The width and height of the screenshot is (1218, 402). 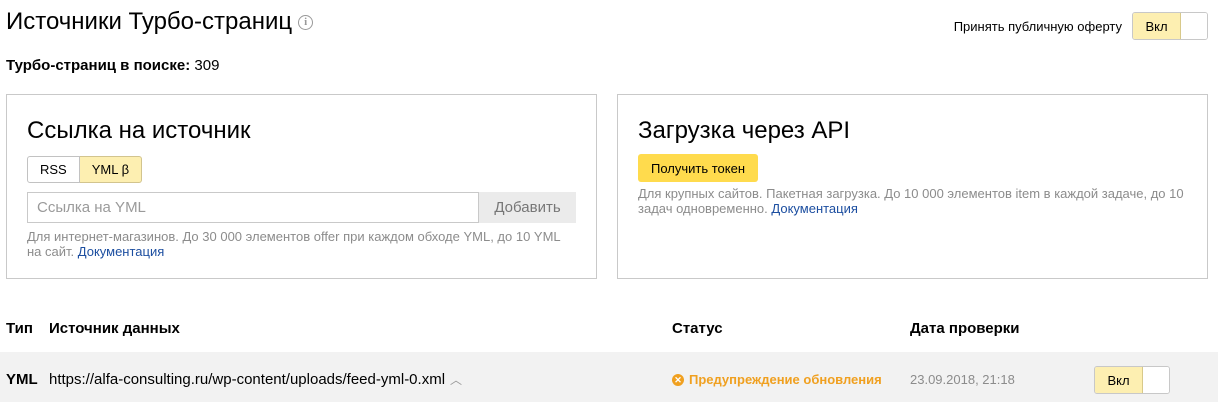 I want to click on chevron-up-icon: ︿, so click(x=456, y=379).